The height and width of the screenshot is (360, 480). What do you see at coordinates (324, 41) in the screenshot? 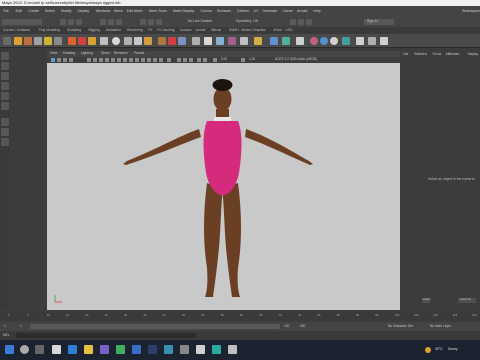
I see `hypershade-icon` at bounding box center [324, 41].